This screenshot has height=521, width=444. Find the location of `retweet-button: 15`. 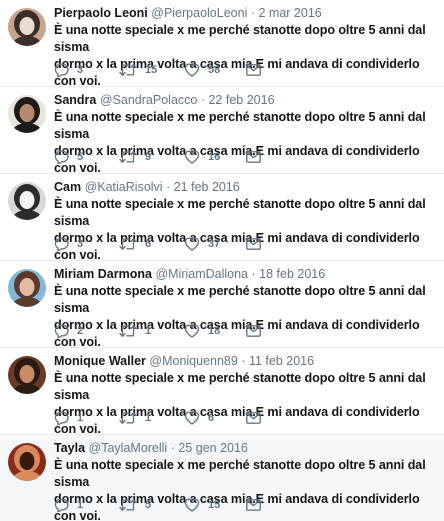

retweet-button: 15 is located at coordinates (138, 70).